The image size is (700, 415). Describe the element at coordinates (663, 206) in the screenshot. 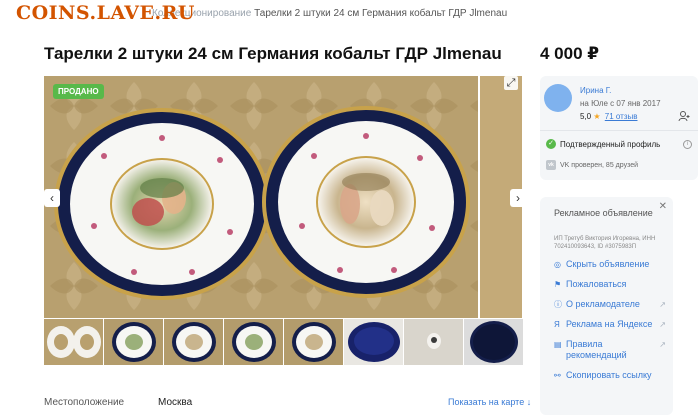

I see `close-icon: ✕` at that location.